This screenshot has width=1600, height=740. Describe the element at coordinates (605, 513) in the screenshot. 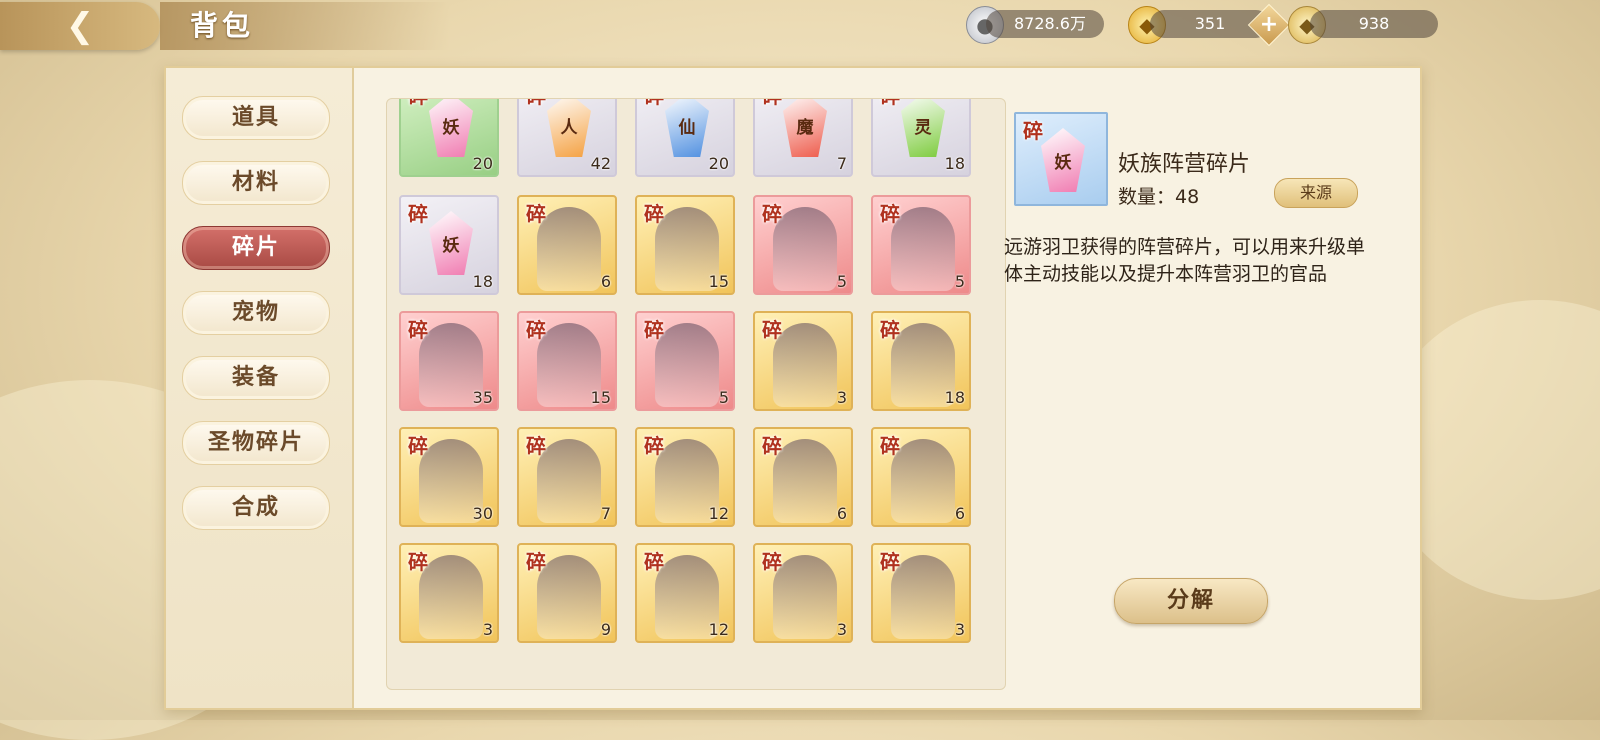

I see `item-count: 7` at that location.